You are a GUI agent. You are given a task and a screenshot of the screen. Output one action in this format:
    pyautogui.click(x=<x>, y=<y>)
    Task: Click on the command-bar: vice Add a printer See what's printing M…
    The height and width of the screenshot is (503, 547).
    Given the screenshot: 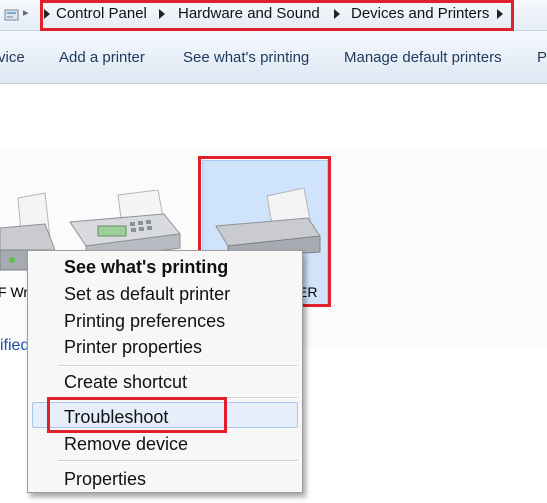 What is the action you would take?
    pyautogui.click(x=273, y=57)
    